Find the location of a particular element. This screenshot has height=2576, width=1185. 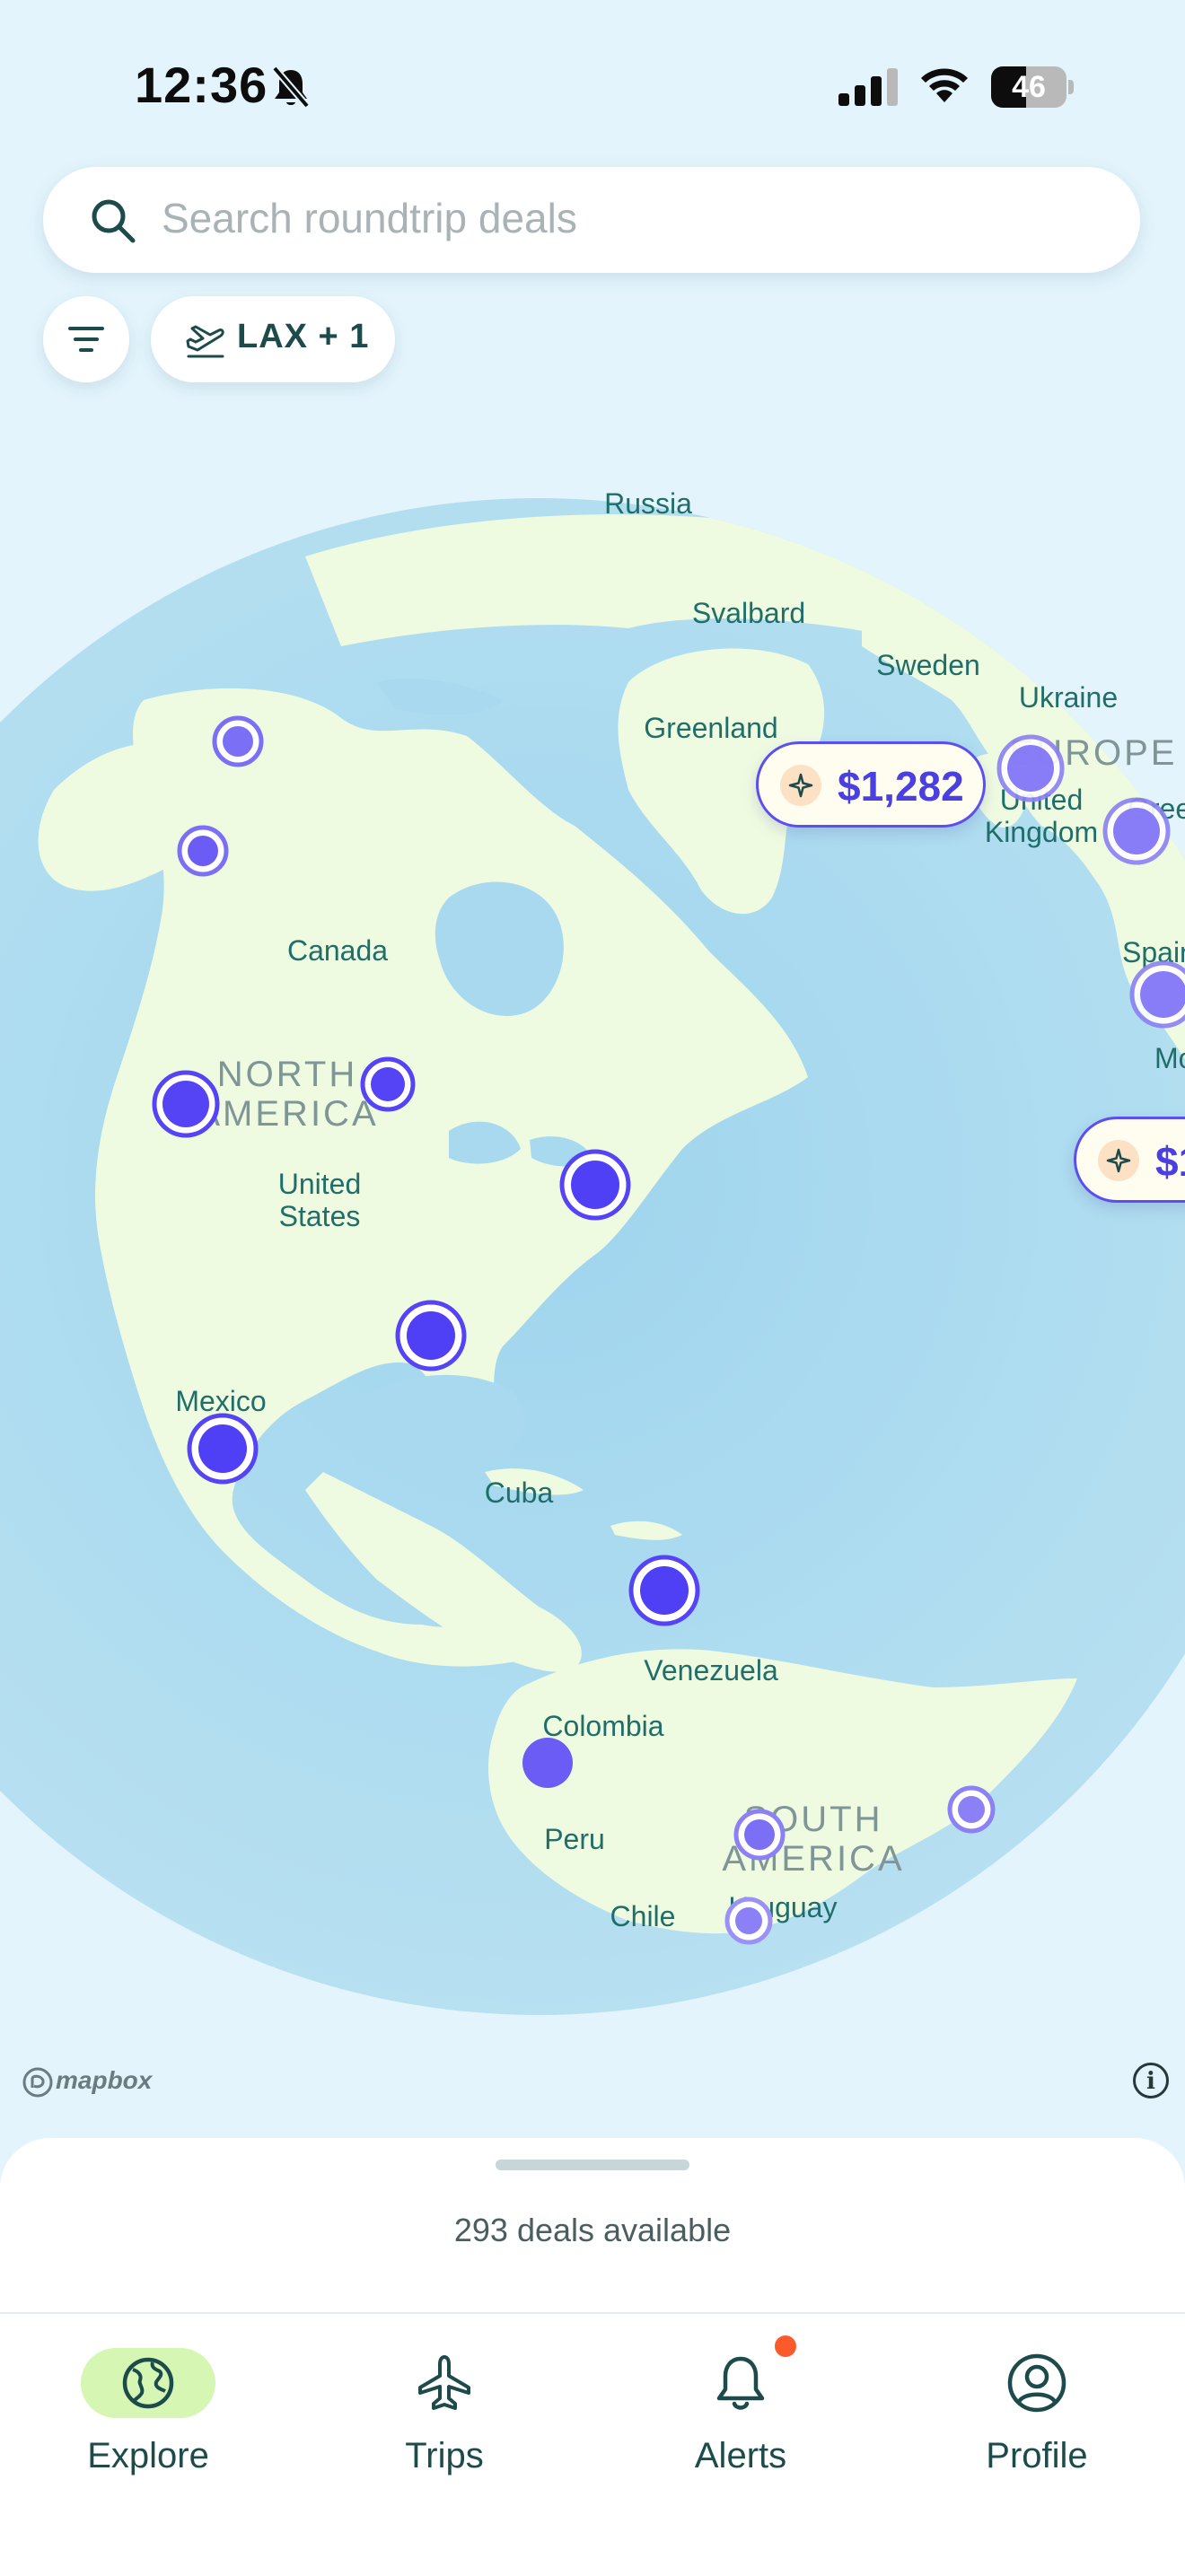

tab-explore-highlight is located at coordinates (148, 2383).